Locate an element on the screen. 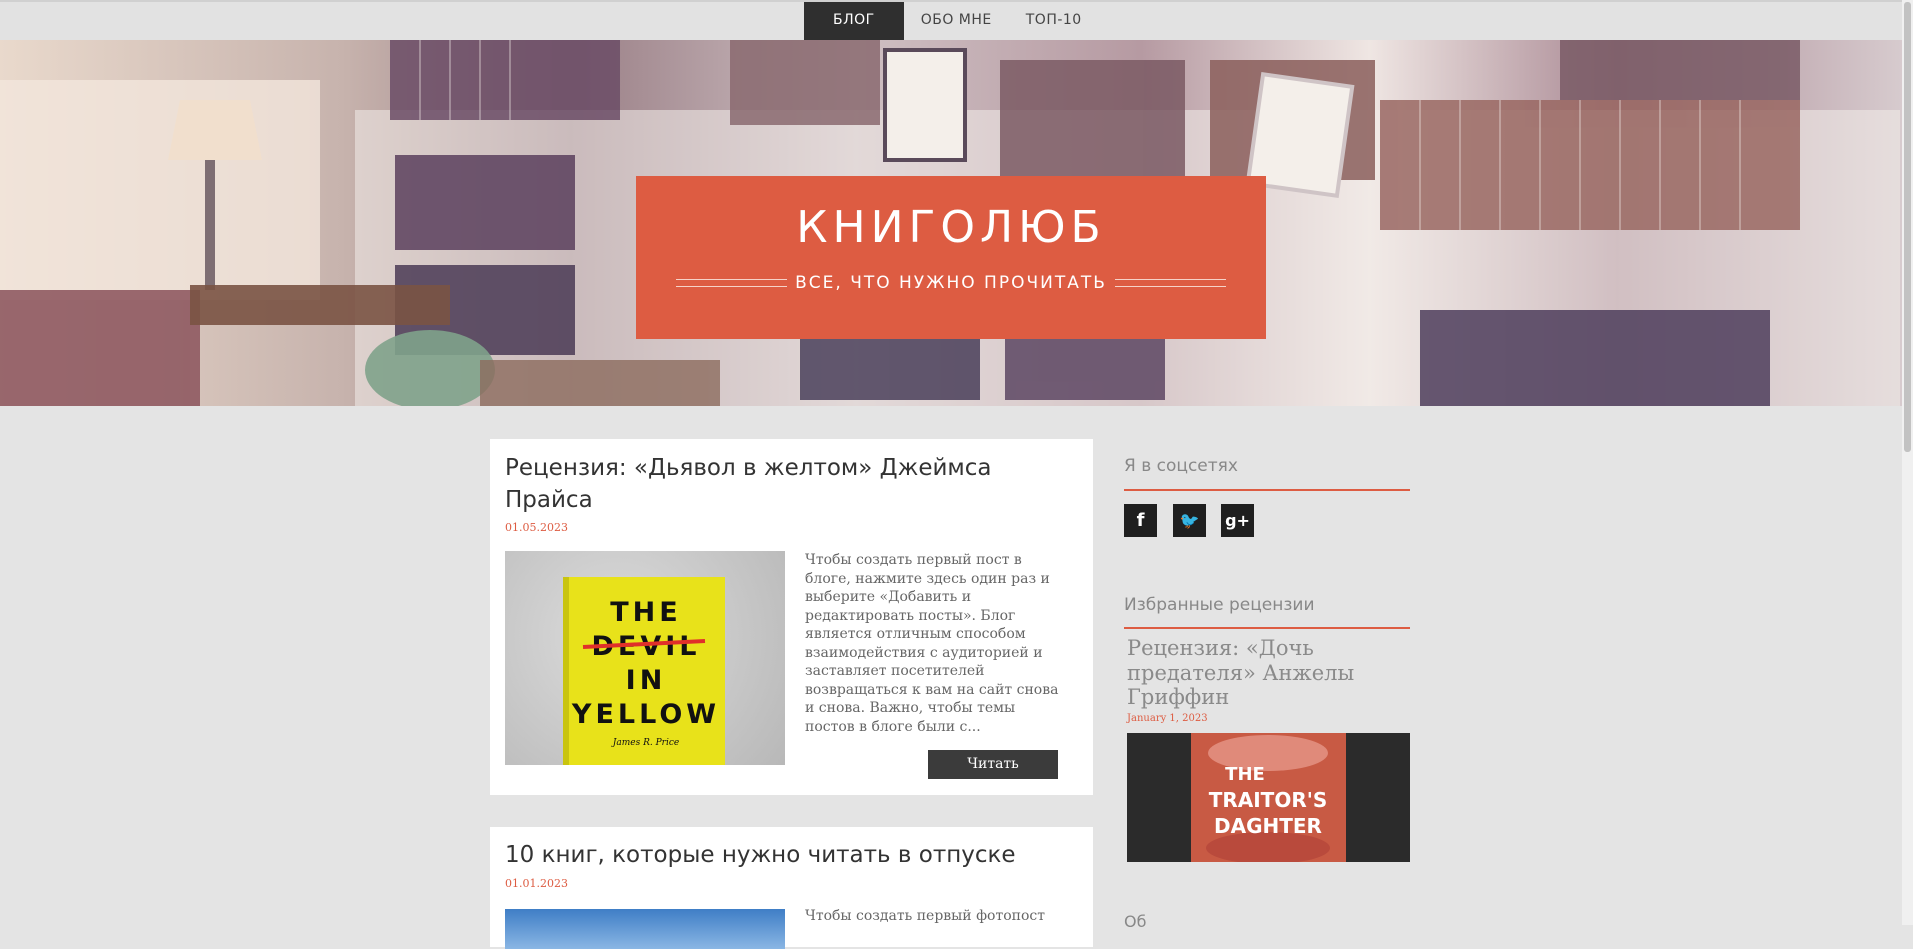 The height and width of the screenshot is (949, 1913). cover-line4: YELLOW is located at coordinates (645, 714).